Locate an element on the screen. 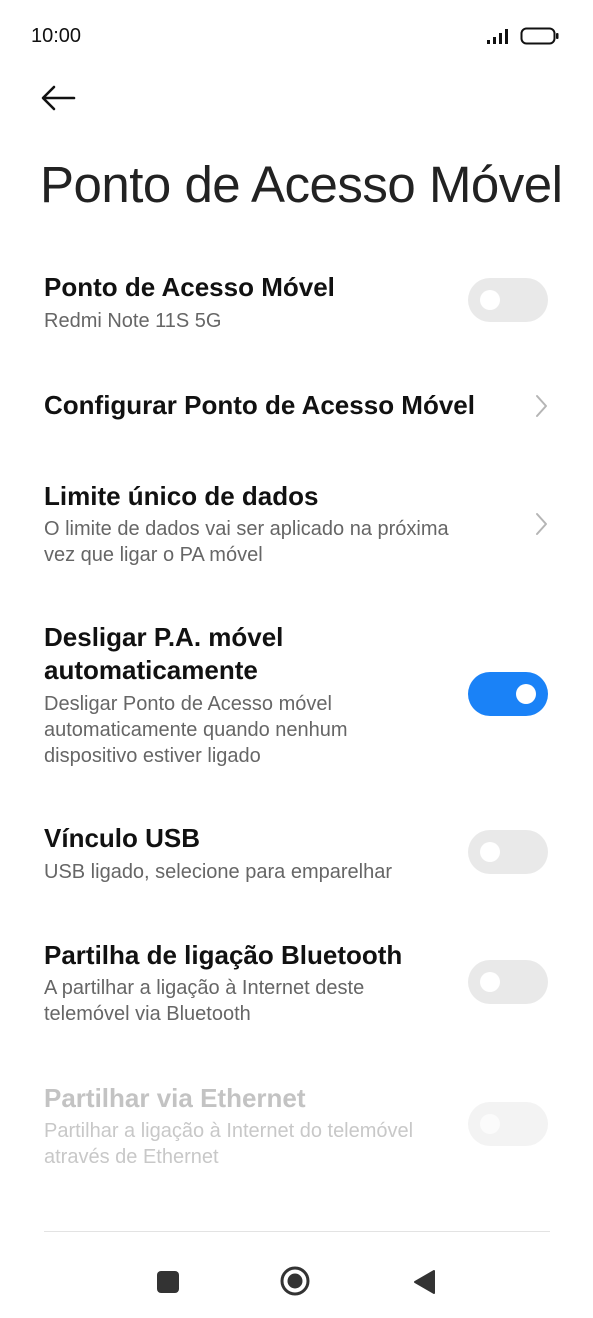  setting-auto-off-subtitle-2: automaticamente quando nenhum is located at coordinates (196, 730).